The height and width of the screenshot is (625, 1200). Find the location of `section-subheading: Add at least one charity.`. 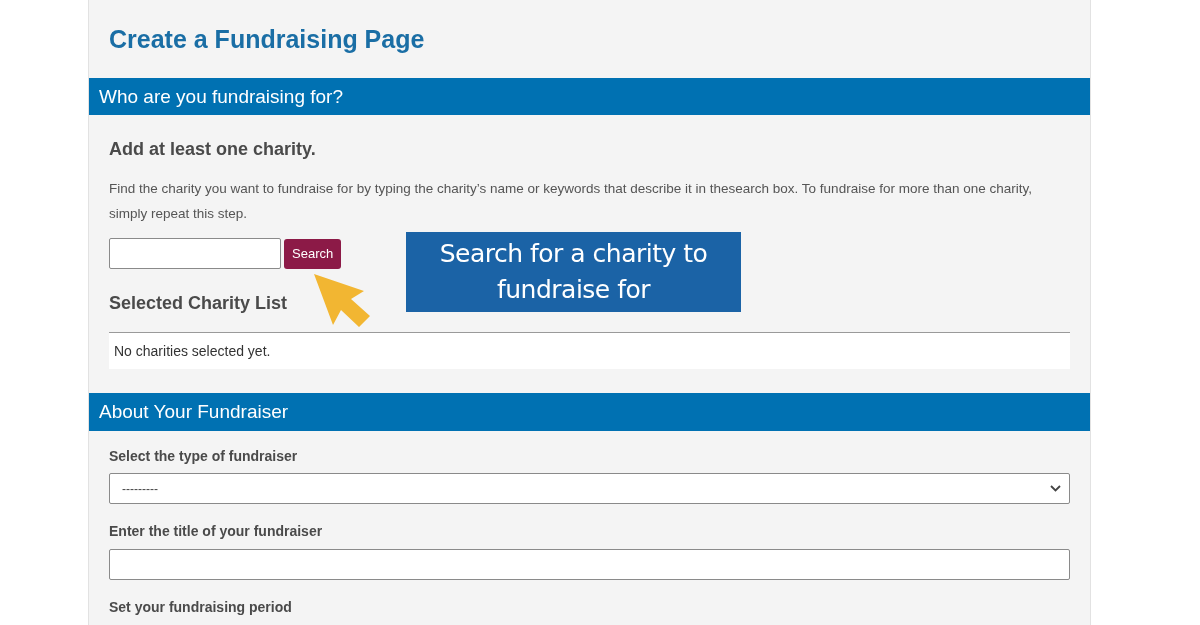

section-subheading: Add at least one charity. is located at coordinates (212, 149).